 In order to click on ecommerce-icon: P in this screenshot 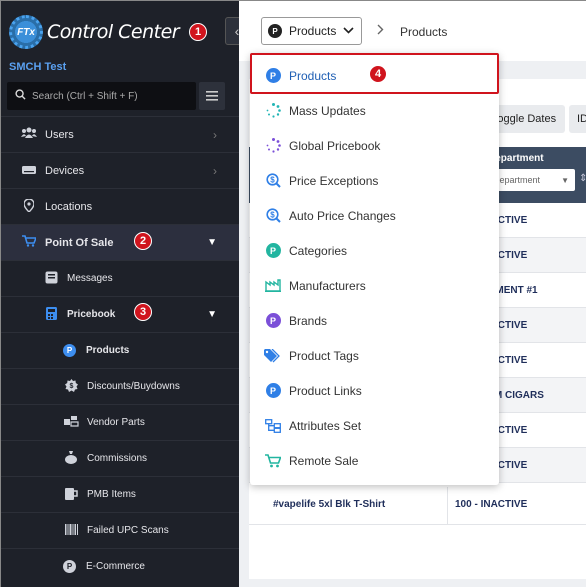, I will do `click(69, 566)`.